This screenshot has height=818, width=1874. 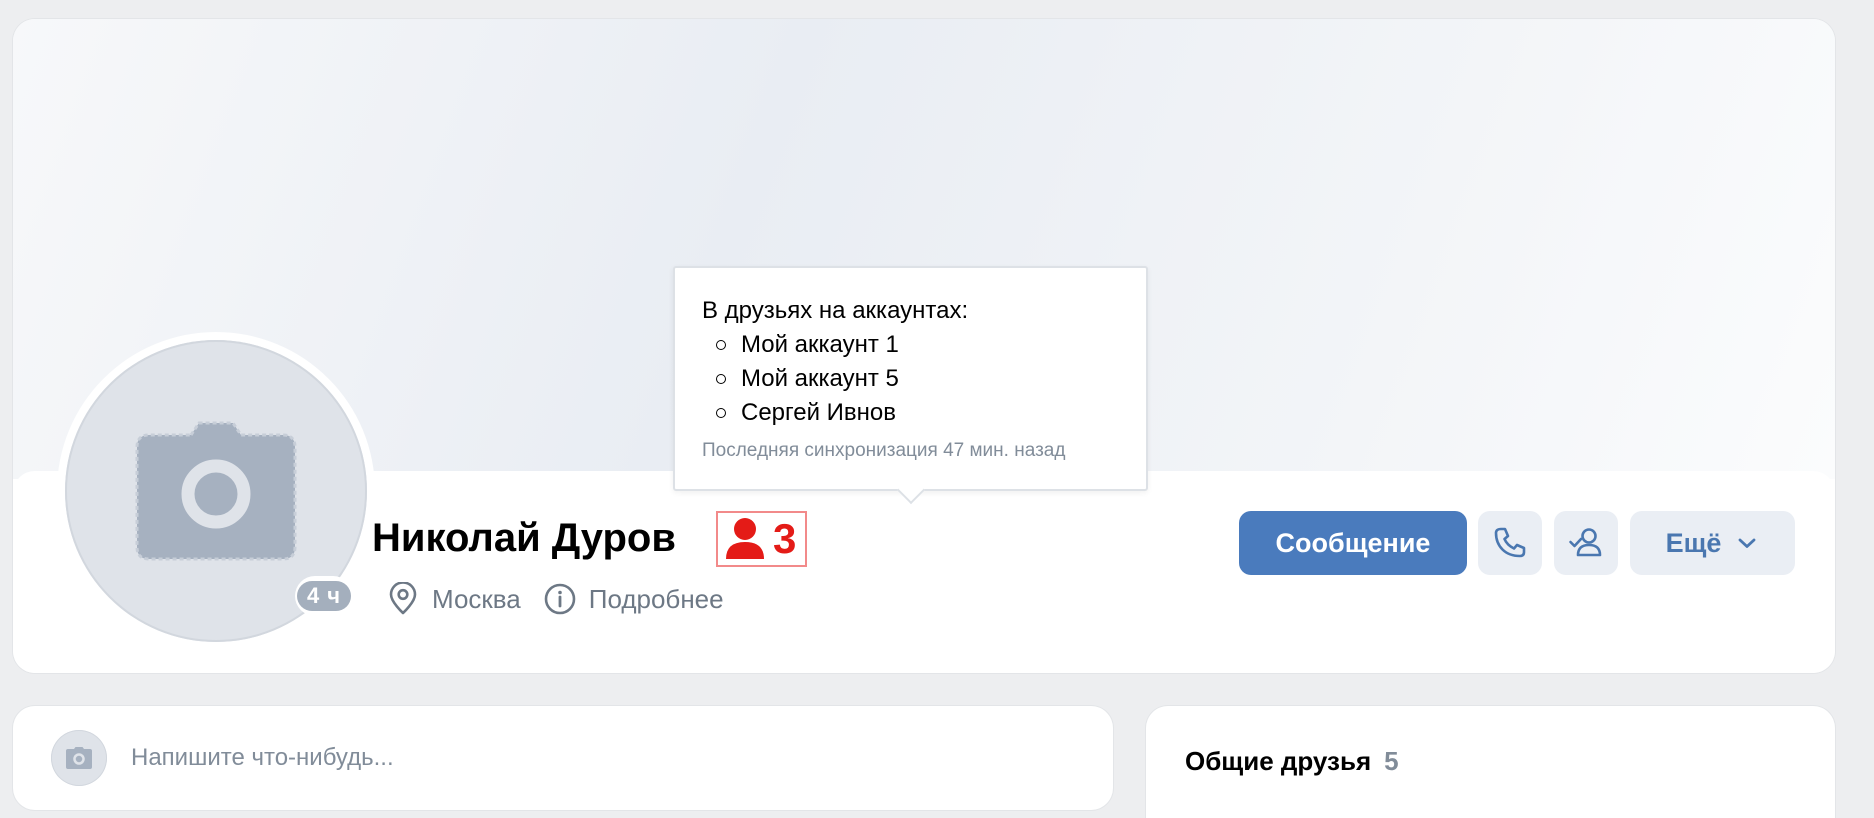 I want to click on person-icon, so click(x=745, y=538).